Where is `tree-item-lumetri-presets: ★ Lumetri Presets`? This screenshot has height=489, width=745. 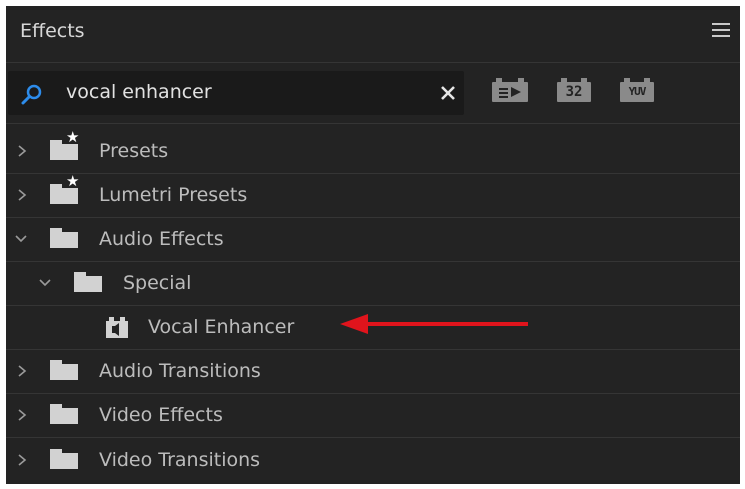
tree-item-lumetri-presets: ★ Lumetri Presets is located at coordinates (373, 195).